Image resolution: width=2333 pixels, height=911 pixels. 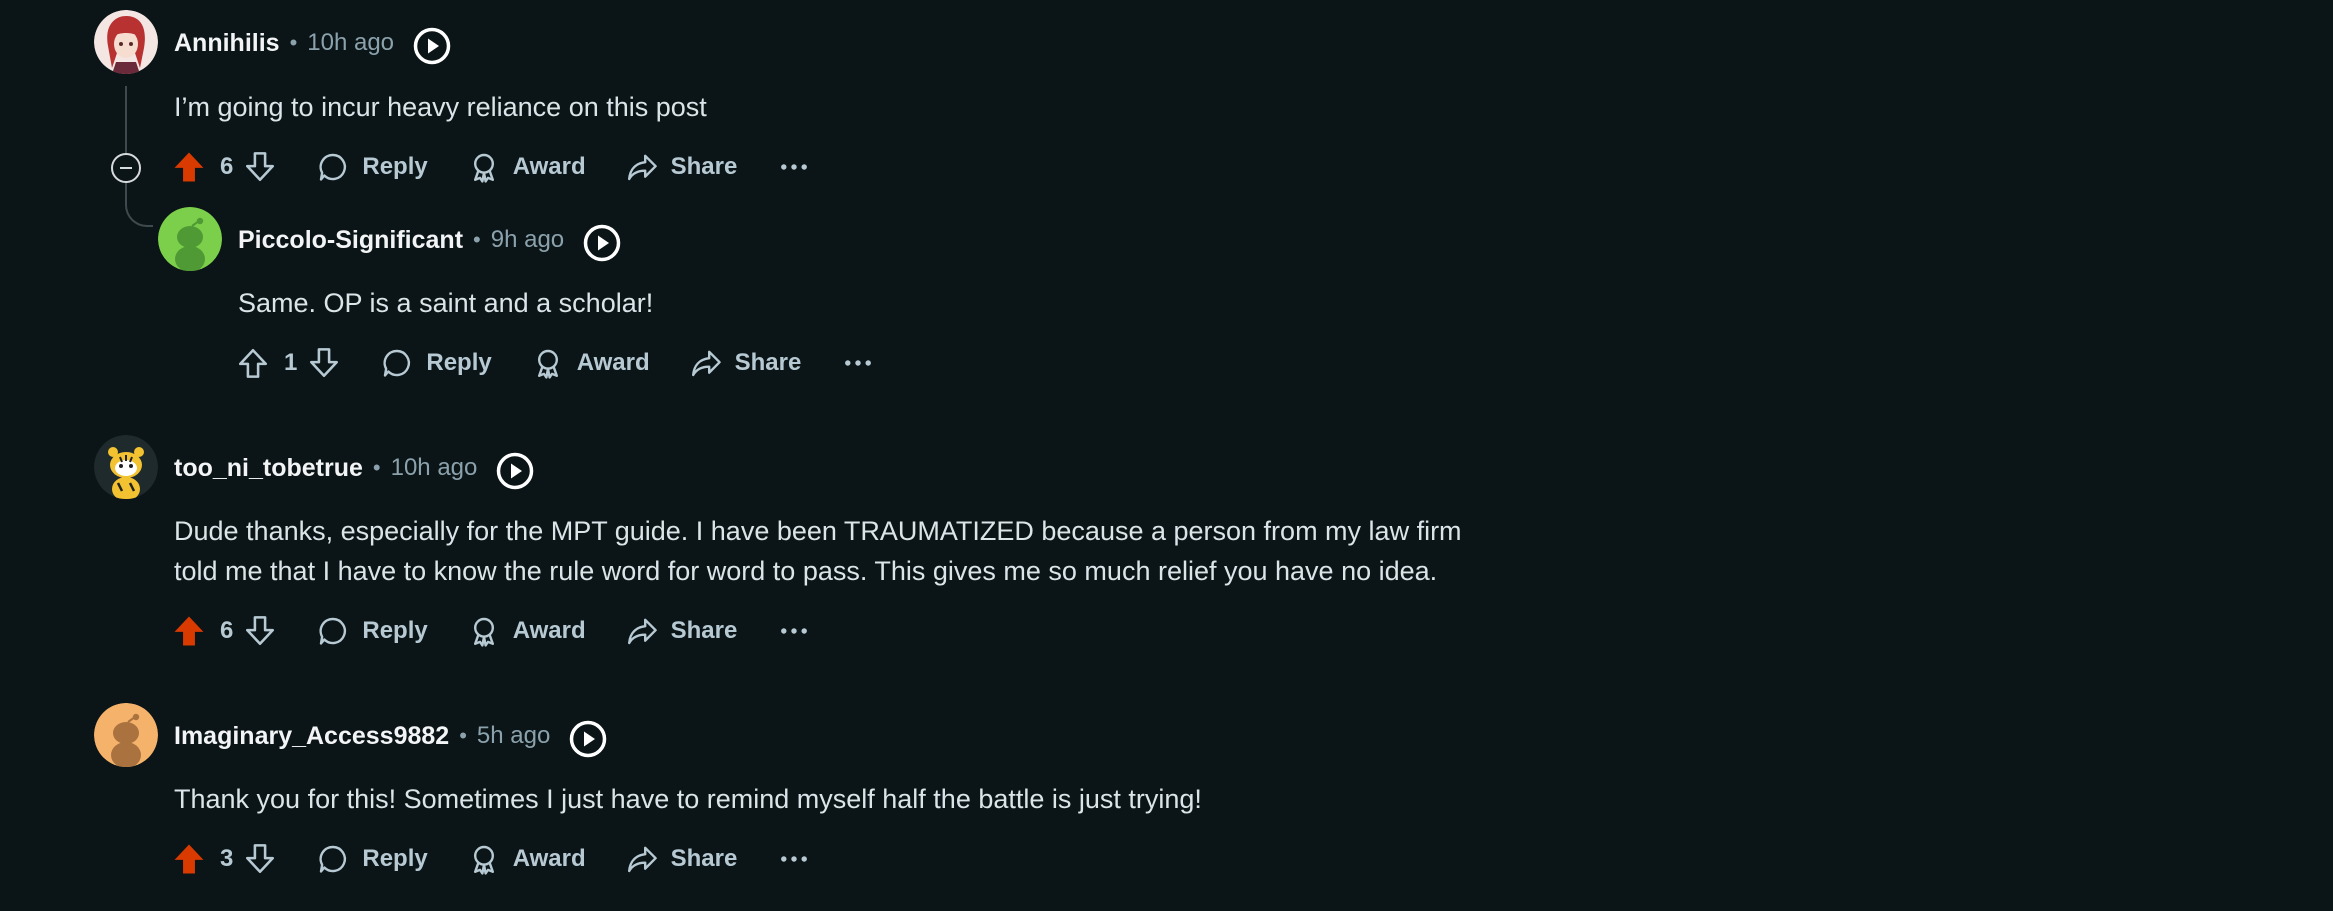 I want to click on username: Piccolo-Significant, so click(x=350, y=240).